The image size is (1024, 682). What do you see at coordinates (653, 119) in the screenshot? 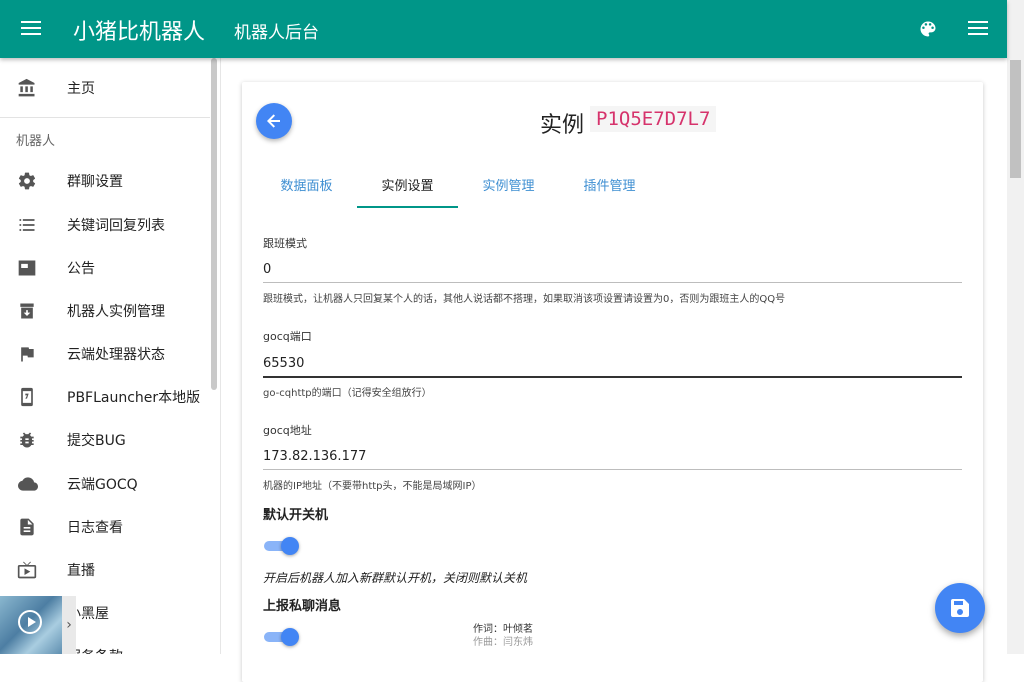
I see `instance-id-badge: P1Q5E7D7L7` at bounding box center [653, 119].